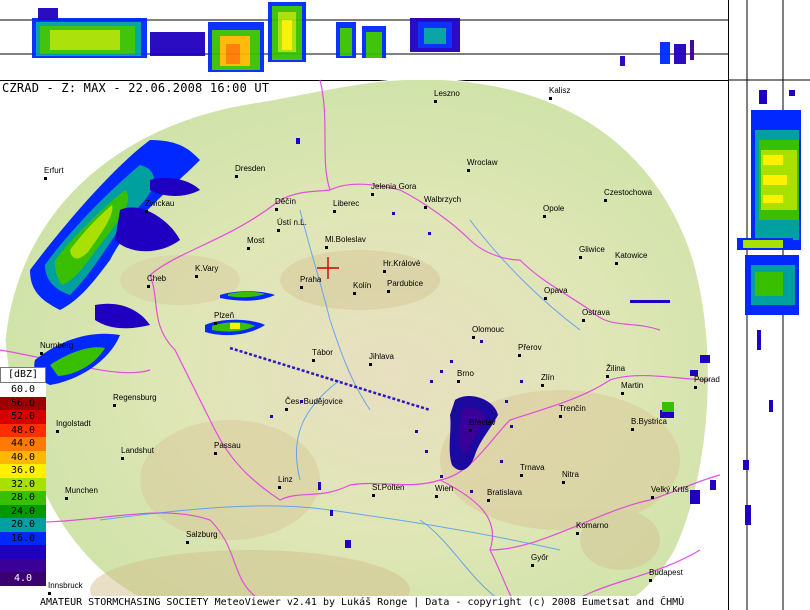 This screenshot has width=810, height=610. Describe the element at coordinates (322, 352) in the screenshot. I see `city-label: Tábor` at that location.